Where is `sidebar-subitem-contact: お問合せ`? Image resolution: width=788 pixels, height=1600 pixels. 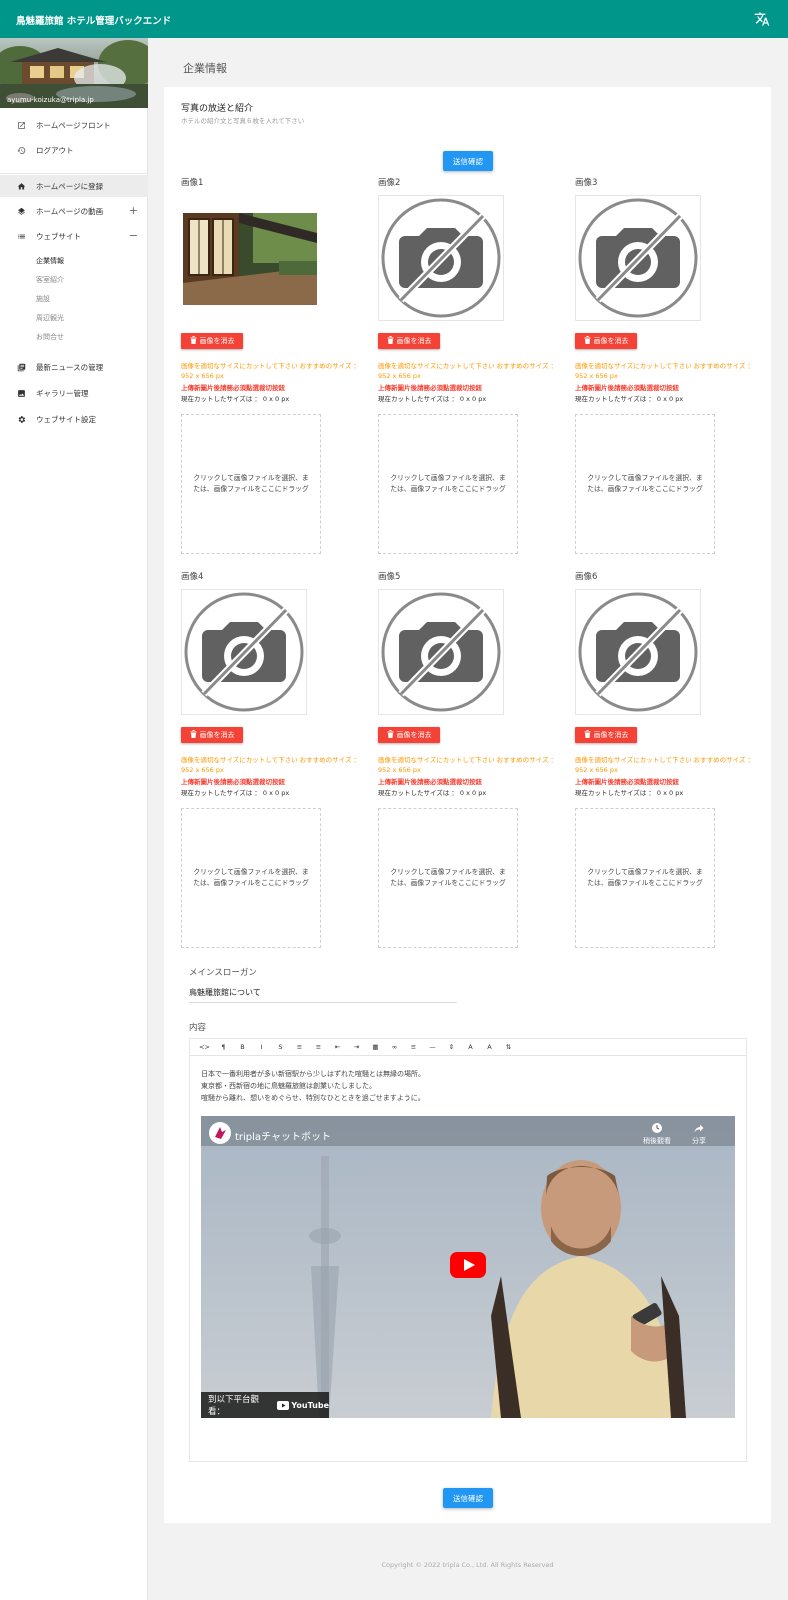
sidebar-subitem-contact: お問合せ is located at coordinates (50, 337).